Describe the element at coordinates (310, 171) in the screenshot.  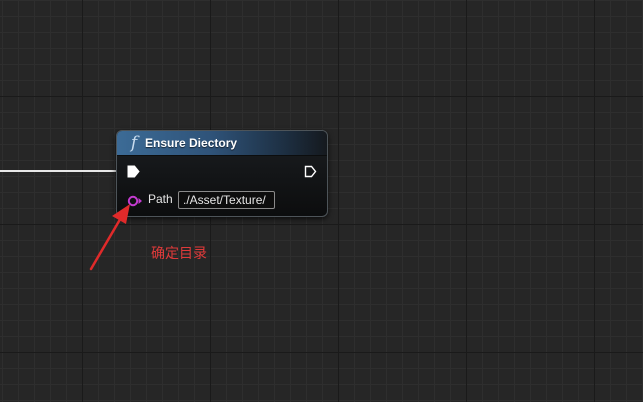
I see `exec-out-pin-icon` at that location.